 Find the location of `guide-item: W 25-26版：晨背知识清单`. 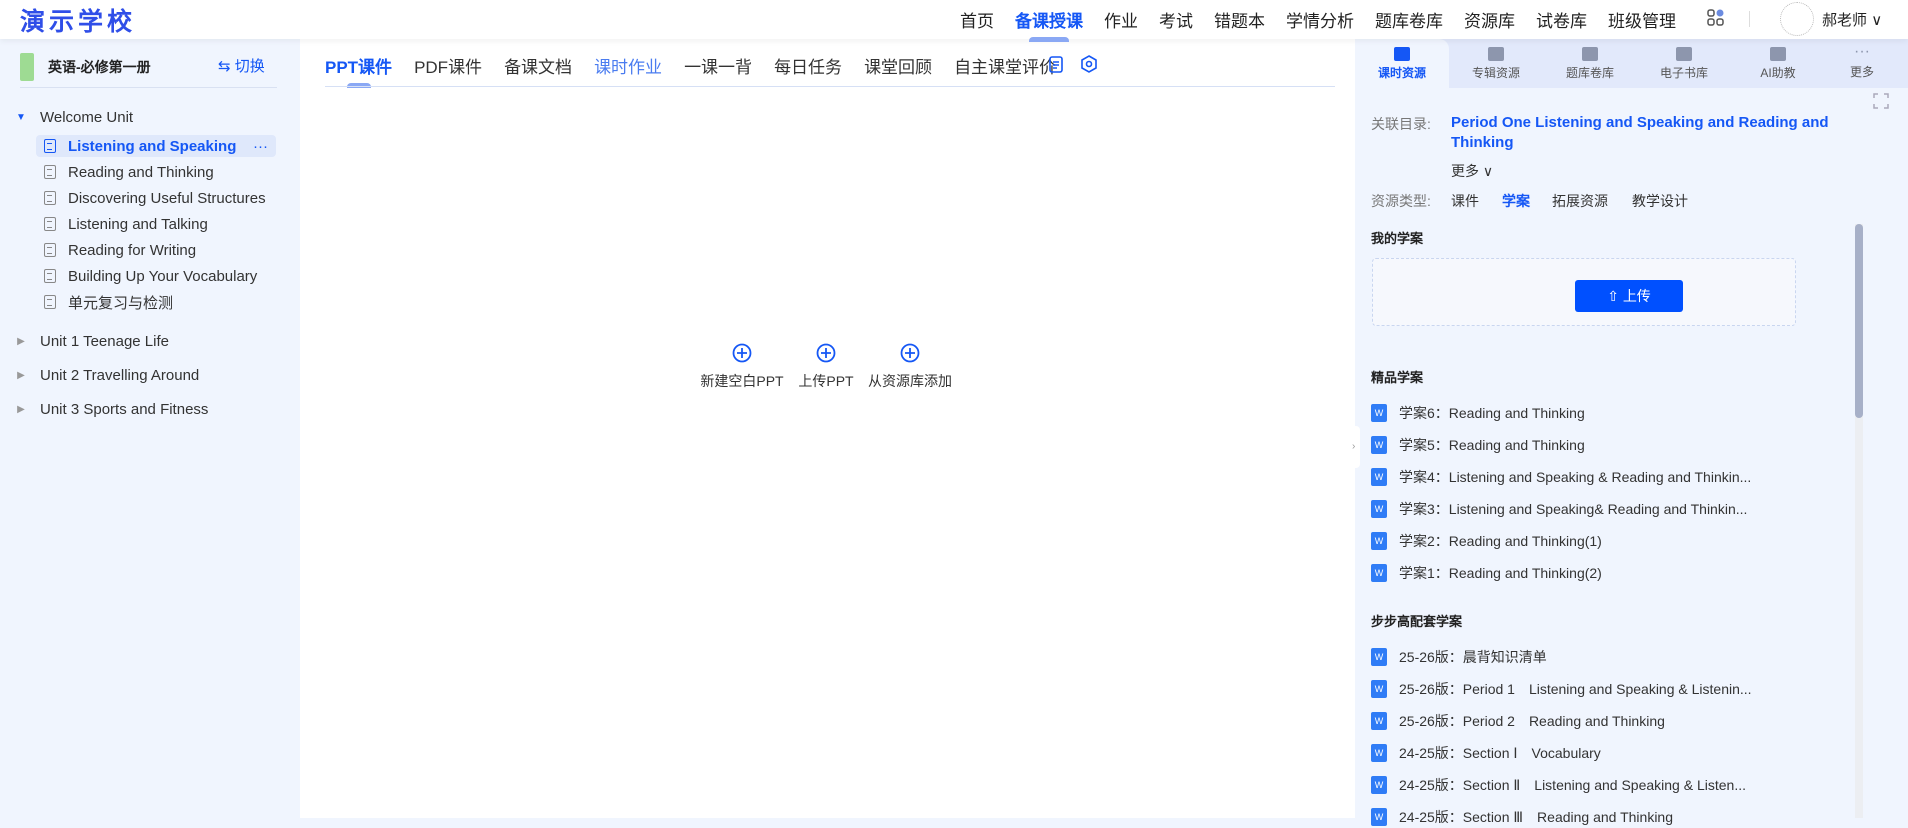

guide-item: W 25-26版：晨背知识清单 is located at coordinates (1459, 657).